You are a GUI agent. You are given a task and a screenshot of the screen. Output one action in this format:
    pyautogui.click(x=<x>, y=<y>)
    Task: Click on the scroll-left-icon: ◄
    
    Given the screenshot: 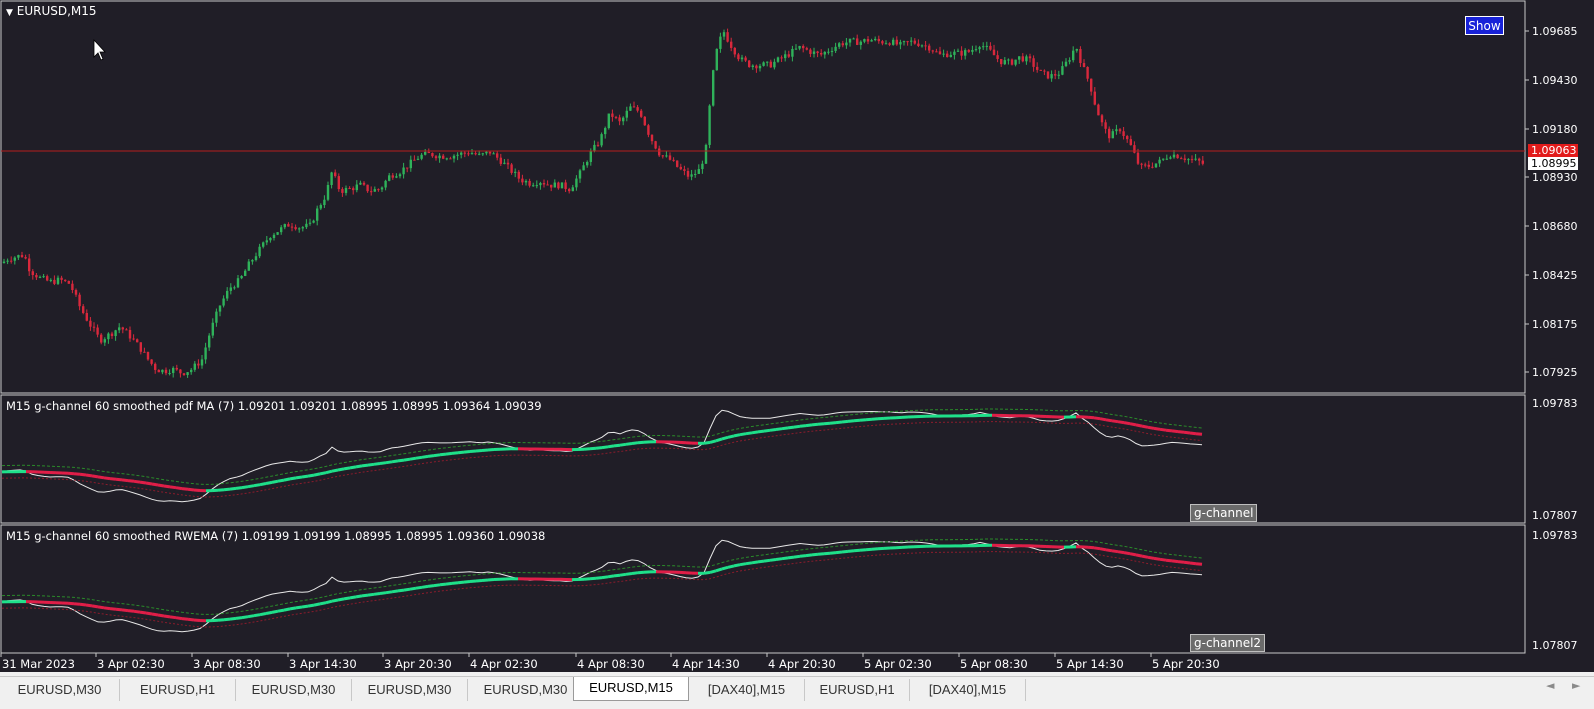 What is the action you would take?
    pyautogui.click(x=1550, y=685)
    